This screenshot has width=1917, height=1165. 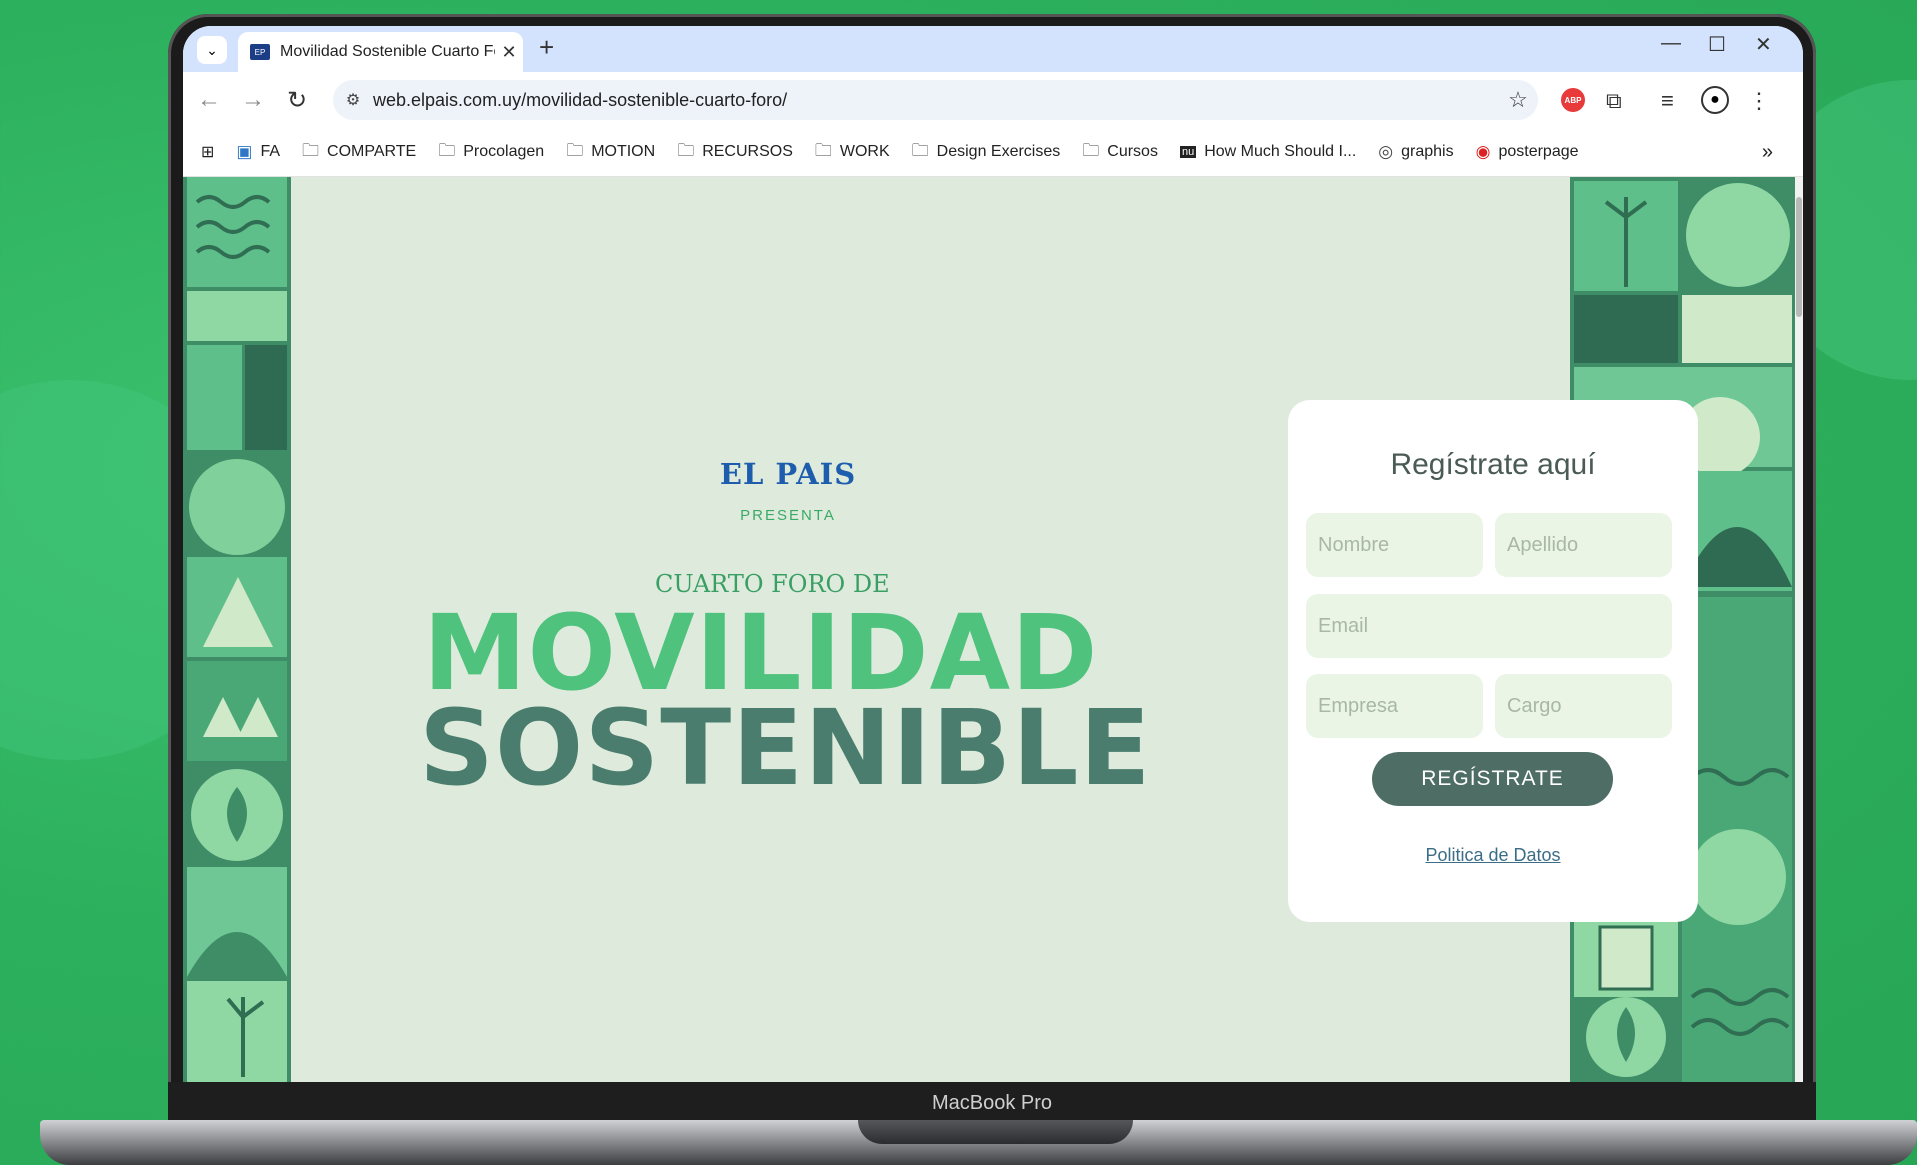 I want to click on bookmark-label: RECURSOS, so click(x=747, y=151).